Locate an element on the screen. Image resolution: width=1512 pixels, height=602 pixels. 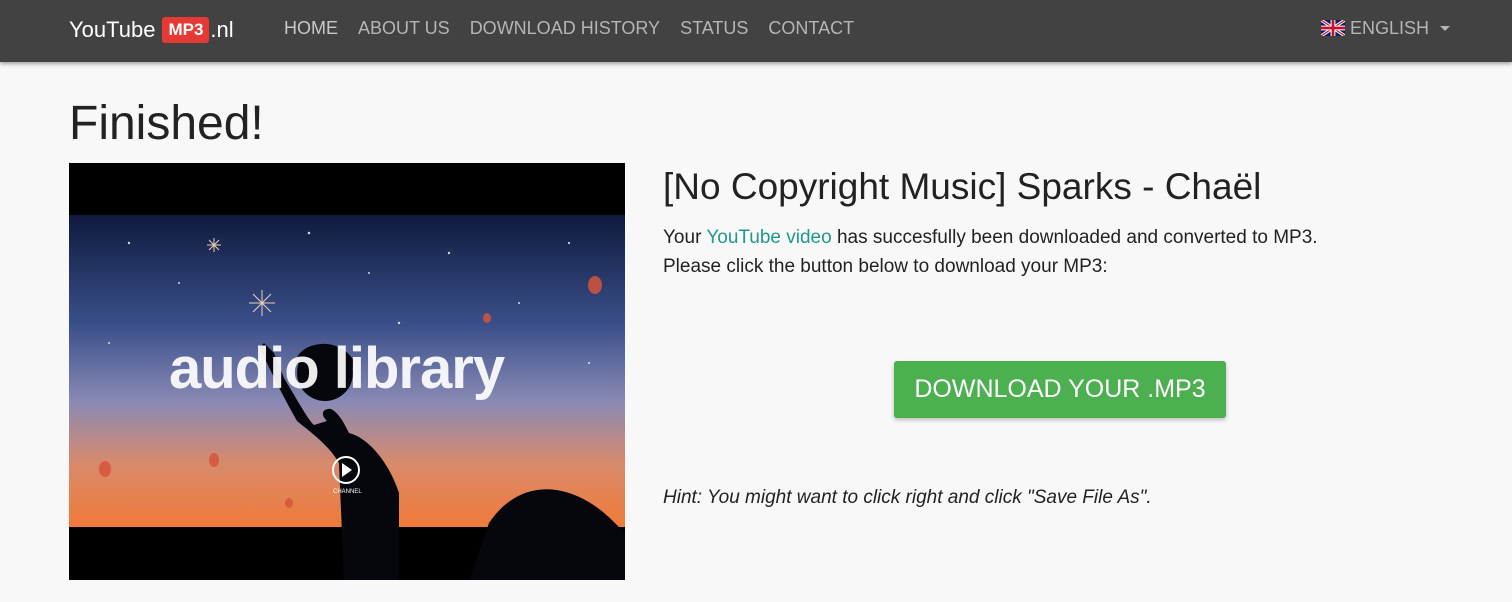
thumbnail-overlay-text: audio library is located at coordinates (337, 368).